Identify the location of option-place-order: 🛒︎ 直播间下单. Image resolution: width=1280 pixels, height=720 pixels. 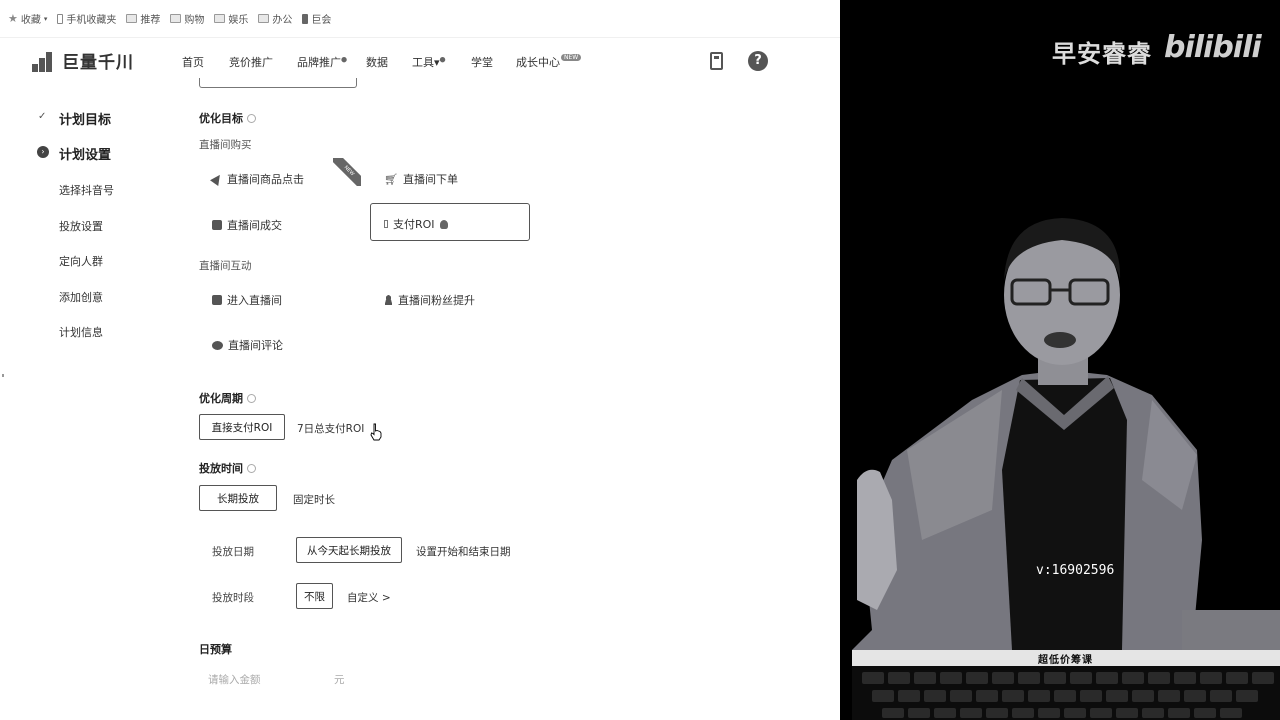
(421, 179).